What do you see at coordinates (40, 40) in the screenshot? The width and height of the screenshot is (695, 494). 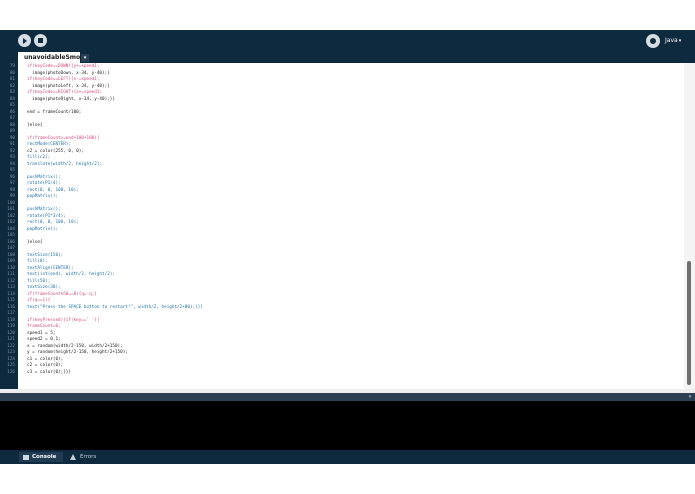 I see `stop-button` at bounding box center [40, 40].